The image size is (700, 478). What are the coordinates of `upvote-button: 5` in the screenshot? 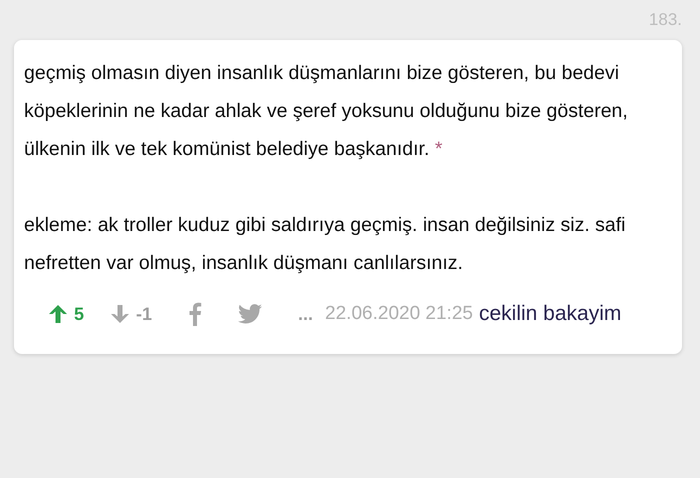 It's located at (66, 314).